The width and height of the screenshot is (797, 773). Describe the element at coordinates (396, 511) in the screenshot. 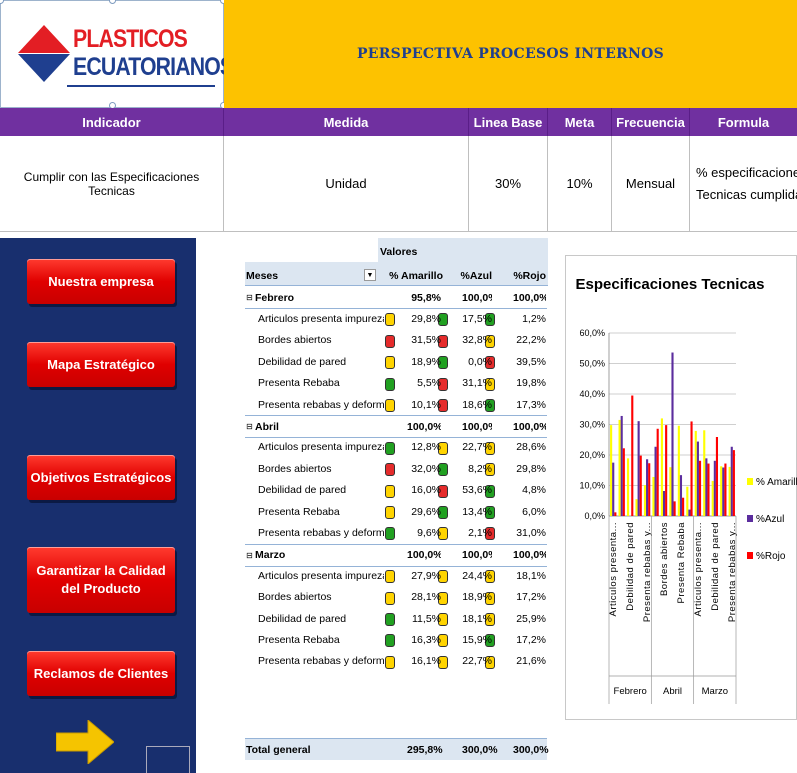

I see `pivot-data-row: Presenta Rebaba 29,6% 13,4% 6,0%` at that location.